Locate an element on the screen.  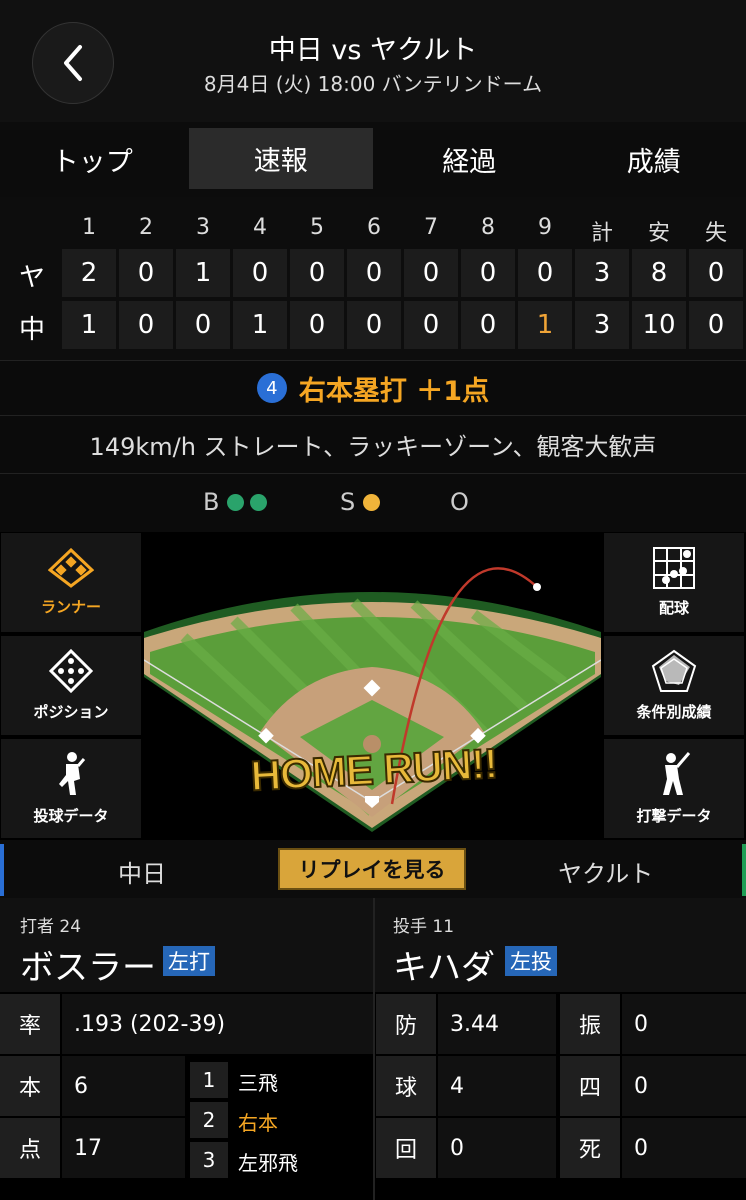
pitcher-stat-value: 4 is located at coordinates (497, 1086).